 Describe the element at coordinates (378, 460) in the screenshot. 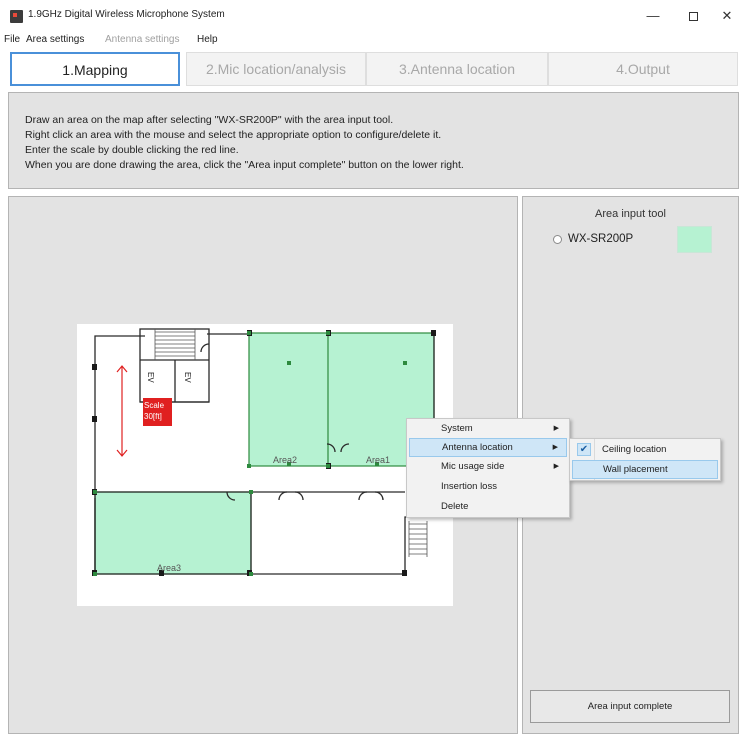

I see `area1-label: Area1` at that location.